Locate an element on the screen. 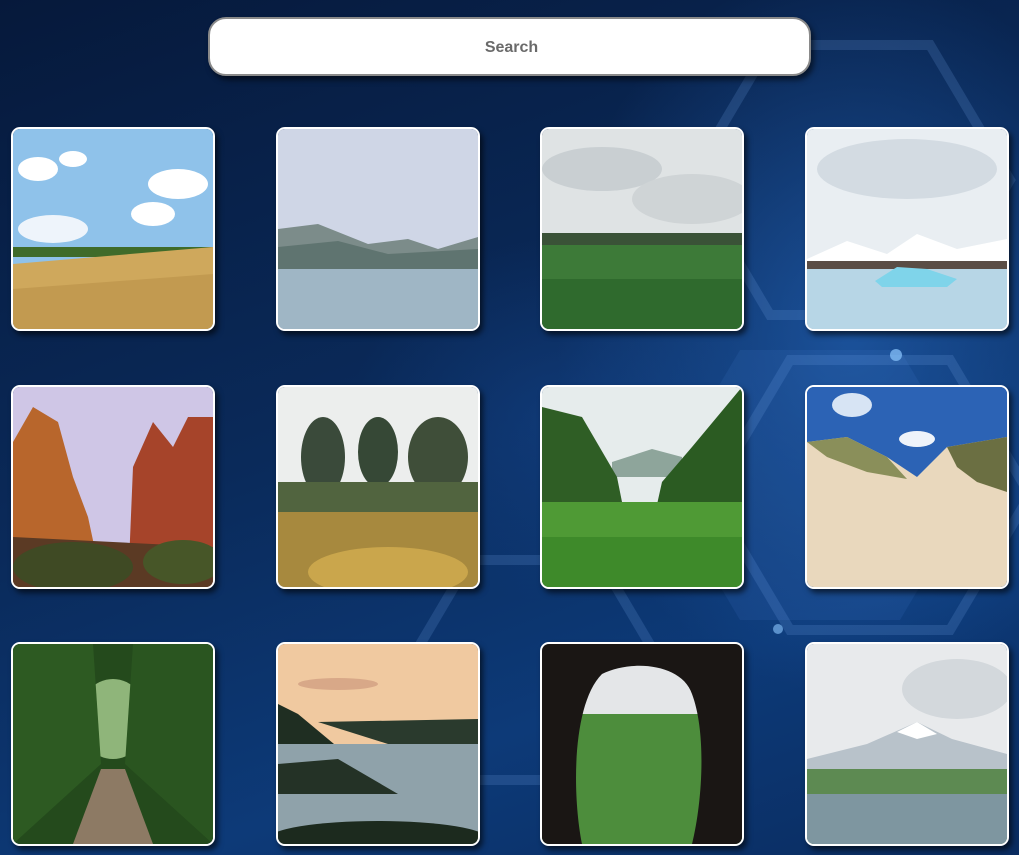 The height and width of the screenshot is (855, 1019). cave-view-image is located at coordinates (642, 744).